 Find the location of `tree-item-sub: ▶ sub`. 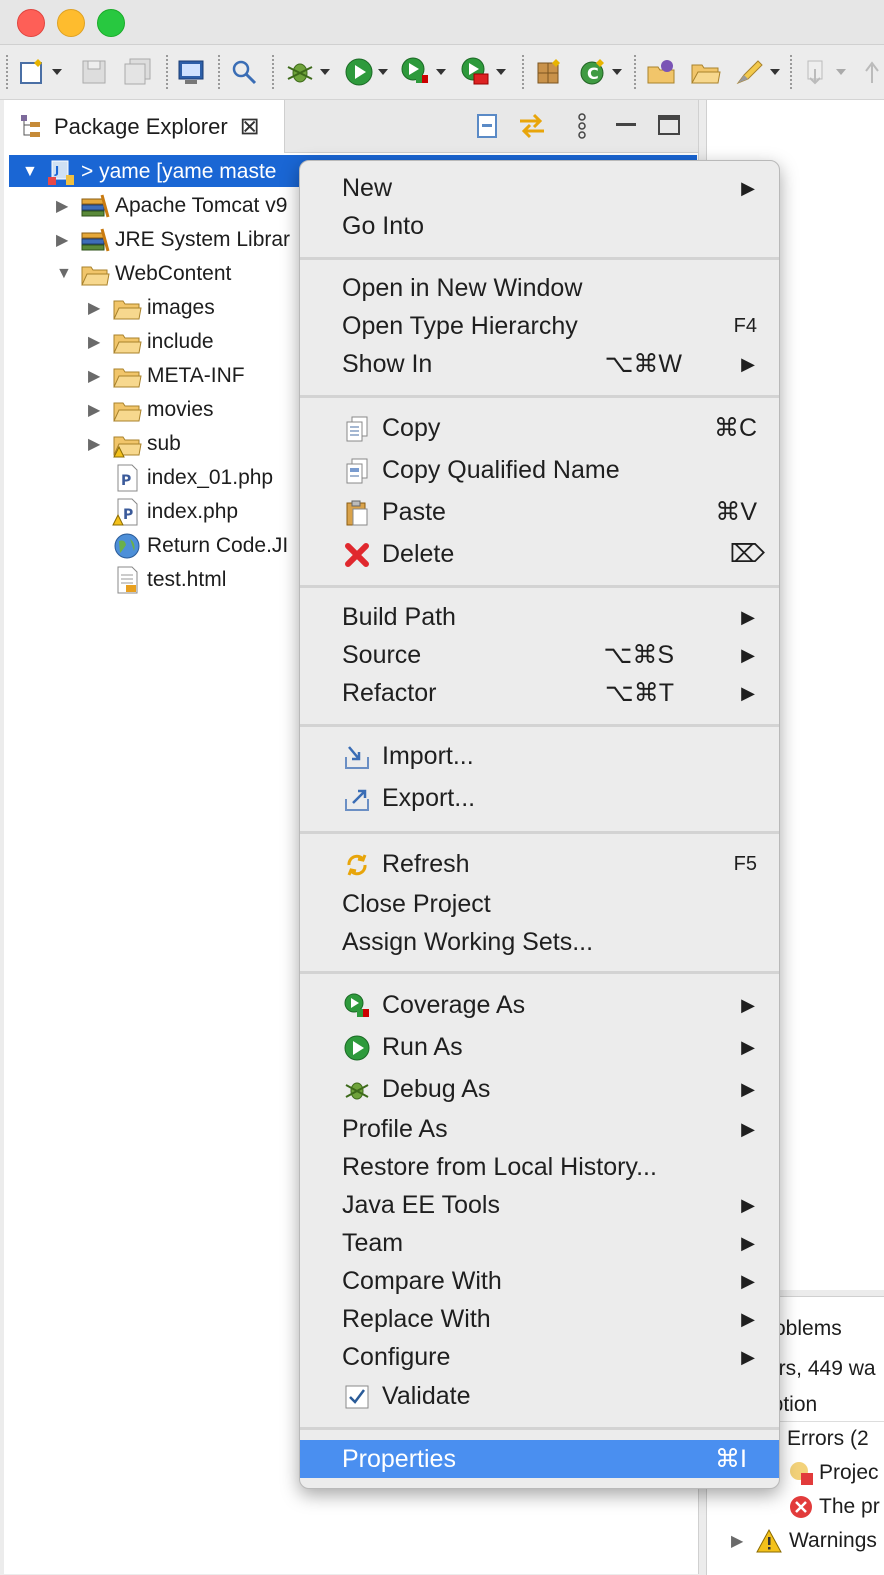

tree-item-sub: ▶ sub is located at coordinates (134, 444).